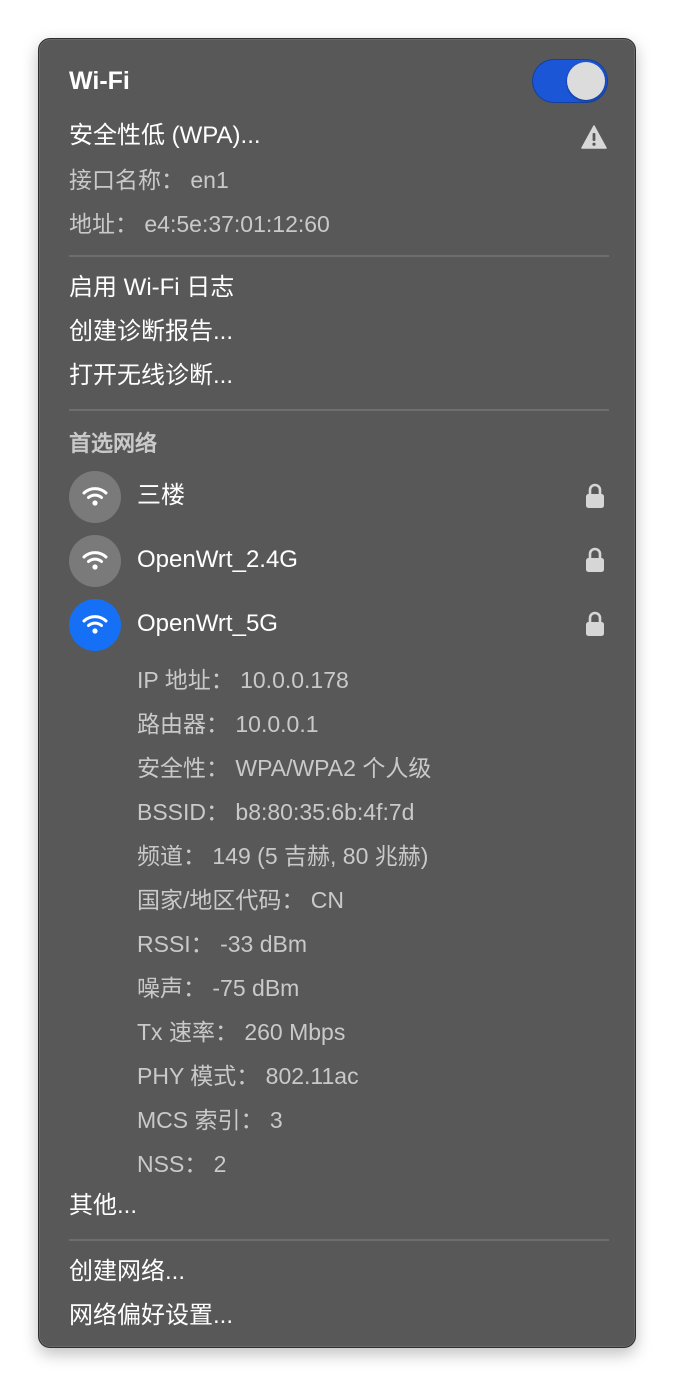 The height and width of the screenshot is (1388, 676). I want to click on detail-channel: 频道： 149 (5 吉赫, 80 兆赫), so click(283, 856).